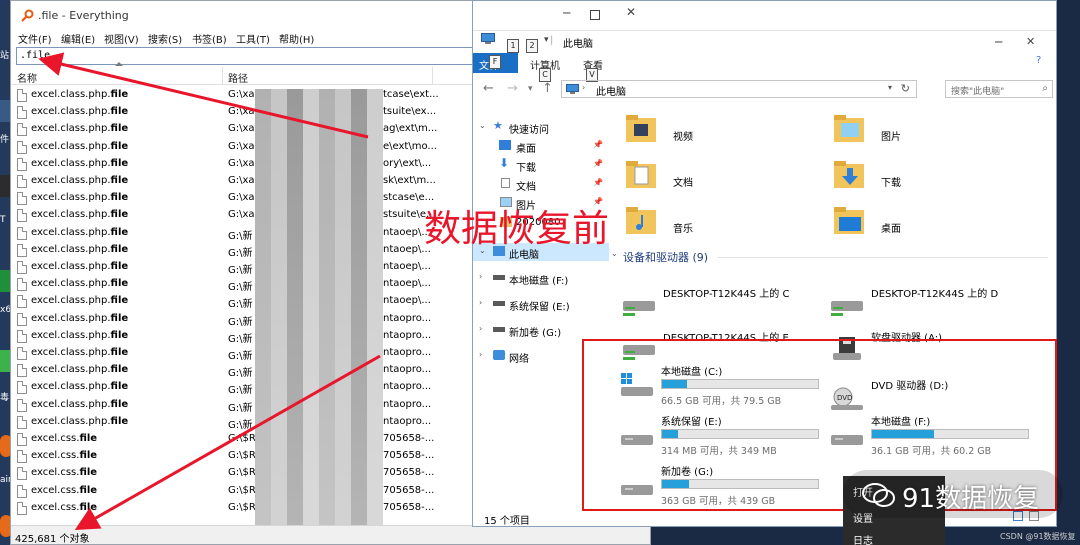  What do you see at coordinates (905, 88) in the screenshot?
I see `refresh-icon: ↻` at bounding box center [905, 88].